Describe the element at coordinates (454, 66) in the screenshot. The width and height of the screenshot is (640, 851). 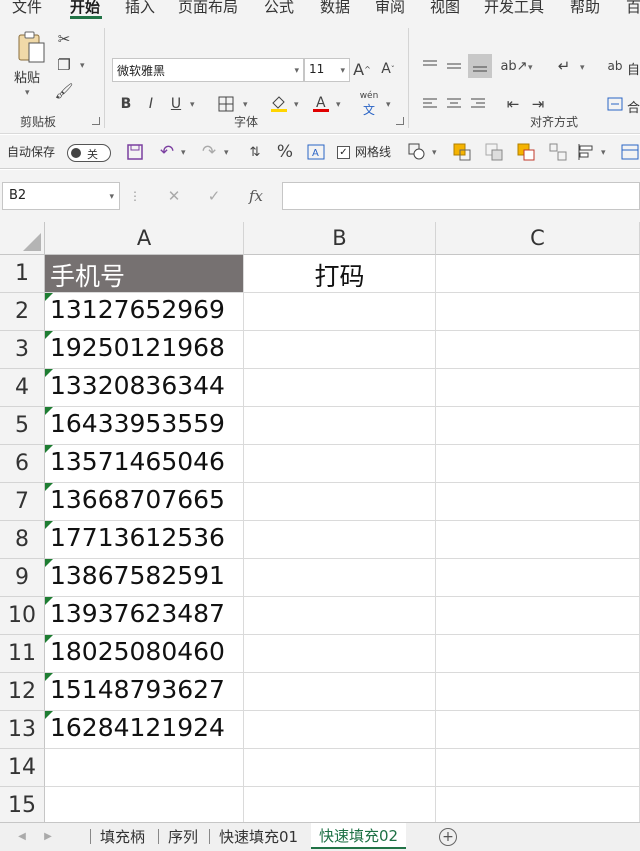
I see `align-middle-icon` at that location.